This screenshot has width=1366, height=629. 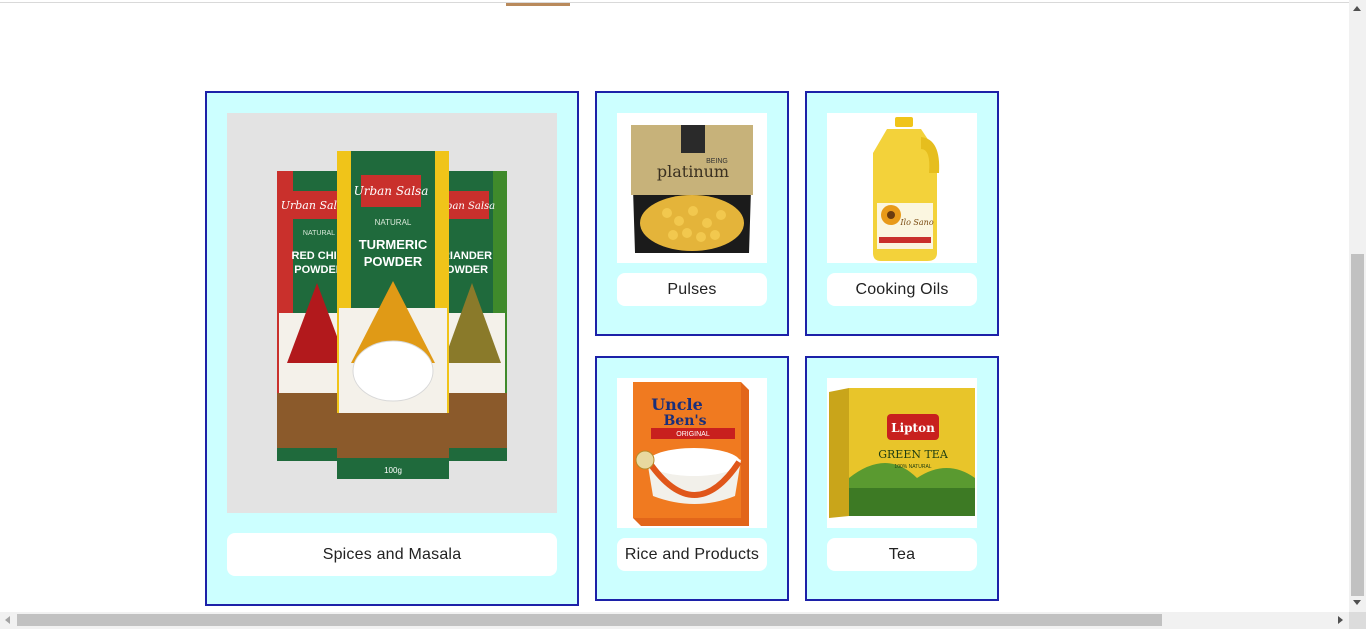 I want to click on svg-text: Ben's, so click(x=684, y=421).